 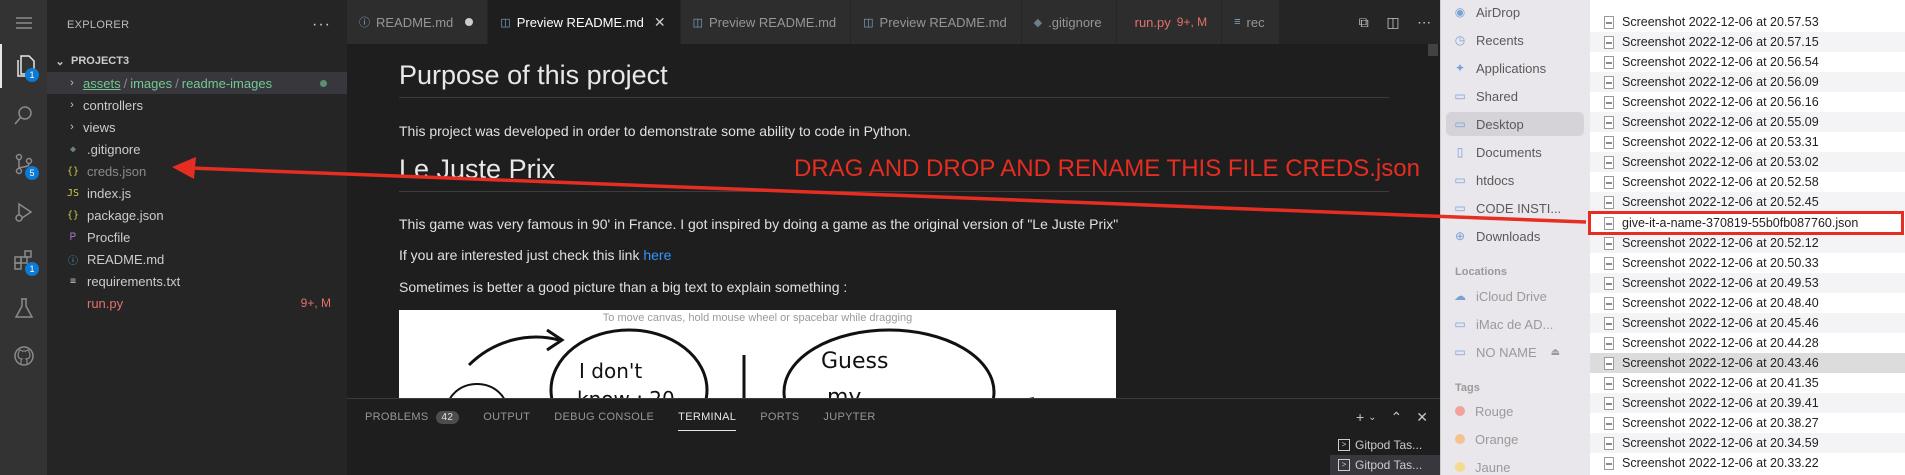 I want to click on finder-item-htdocs: ▭ htdocs, so click(x=1483, y=180).